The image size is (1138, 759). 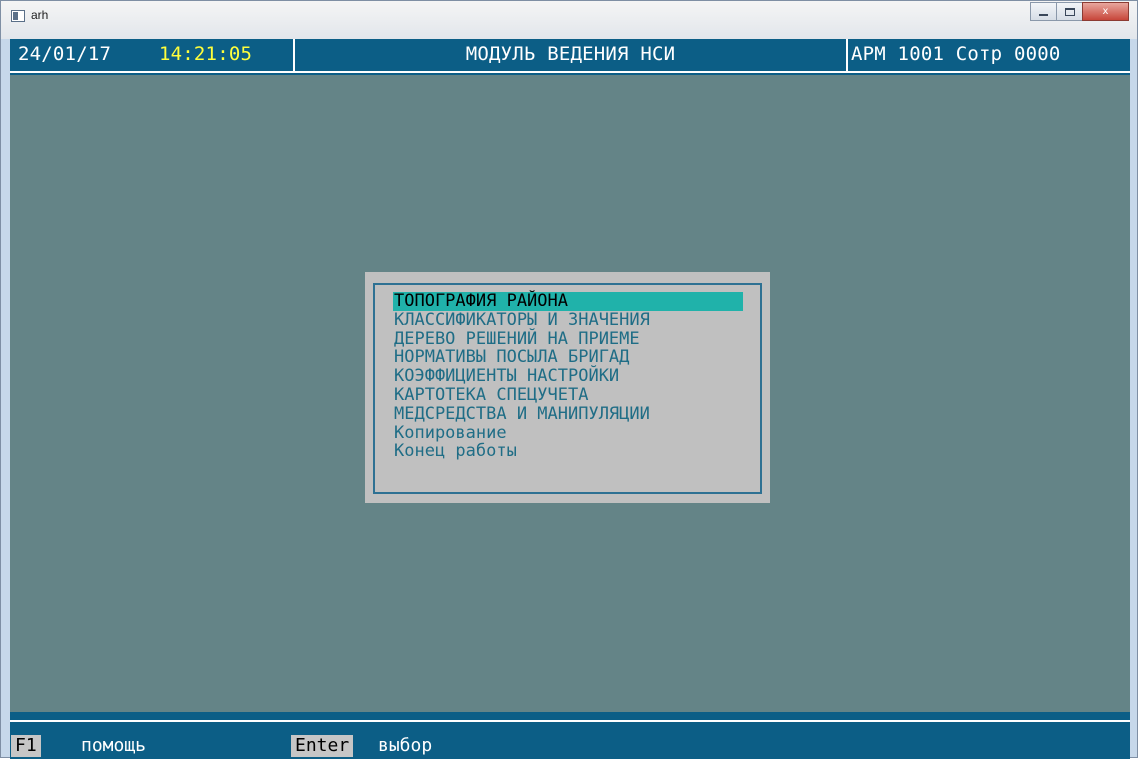 What do you see at coordinates (405, 745) in the screenshot?
I see `enter-key-label: выбор` at bounding box center [405, 745].